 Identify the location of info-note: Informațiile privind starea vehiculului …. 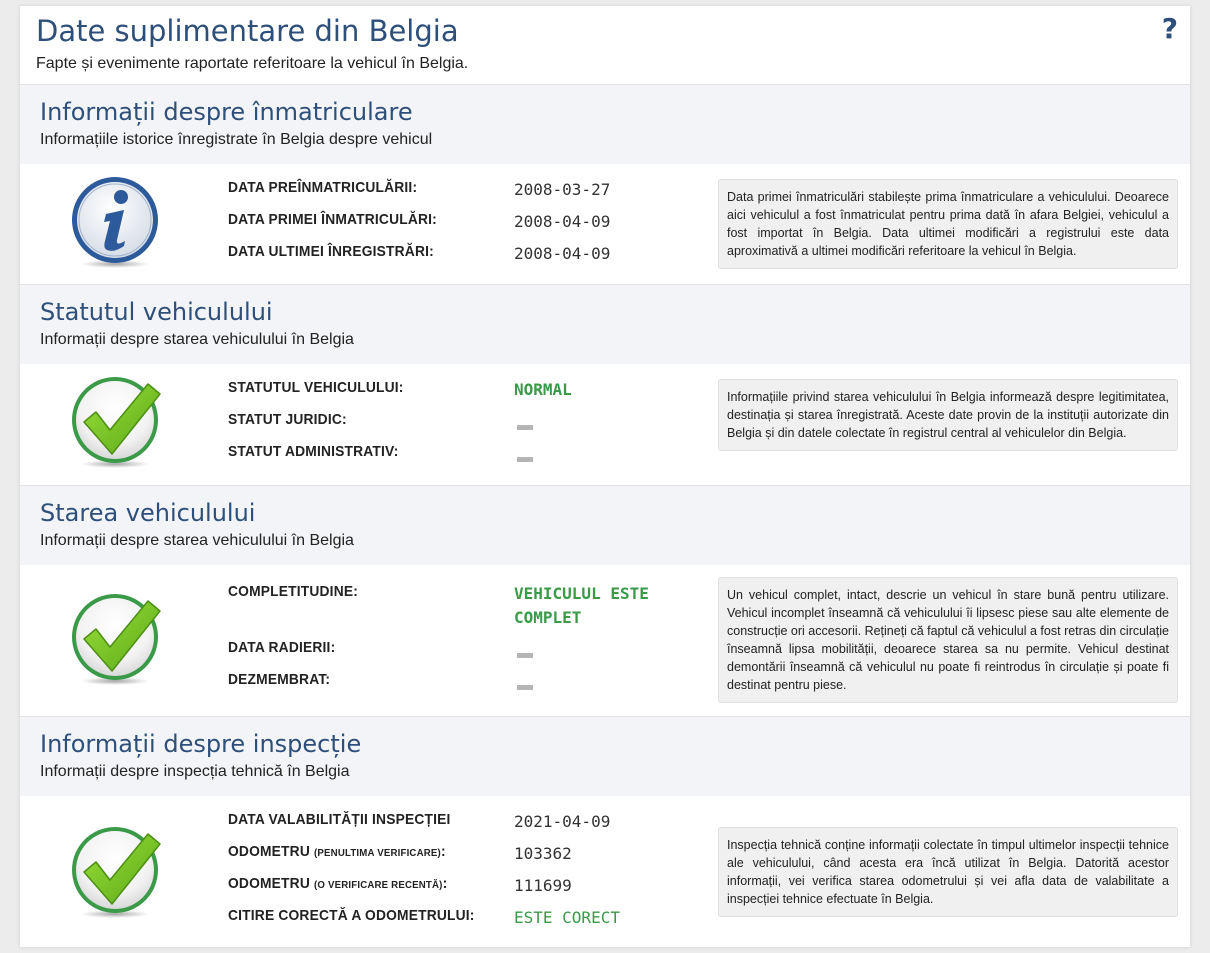
(948, 415).